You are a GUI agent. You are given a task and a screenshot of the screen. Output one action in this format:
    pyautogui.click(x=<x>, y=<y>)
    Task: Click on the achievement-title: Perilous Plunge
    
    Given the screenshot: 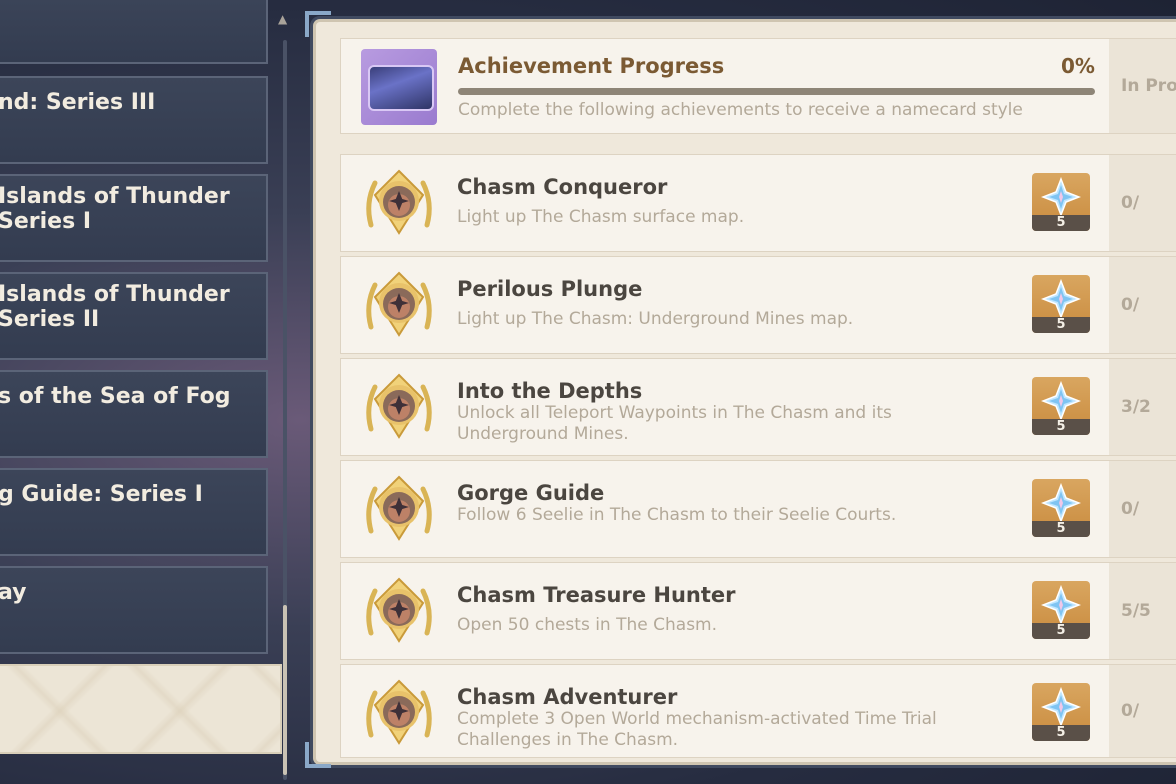 What is the action you would take?
    pyautogui.click(x=550, y=289)
    